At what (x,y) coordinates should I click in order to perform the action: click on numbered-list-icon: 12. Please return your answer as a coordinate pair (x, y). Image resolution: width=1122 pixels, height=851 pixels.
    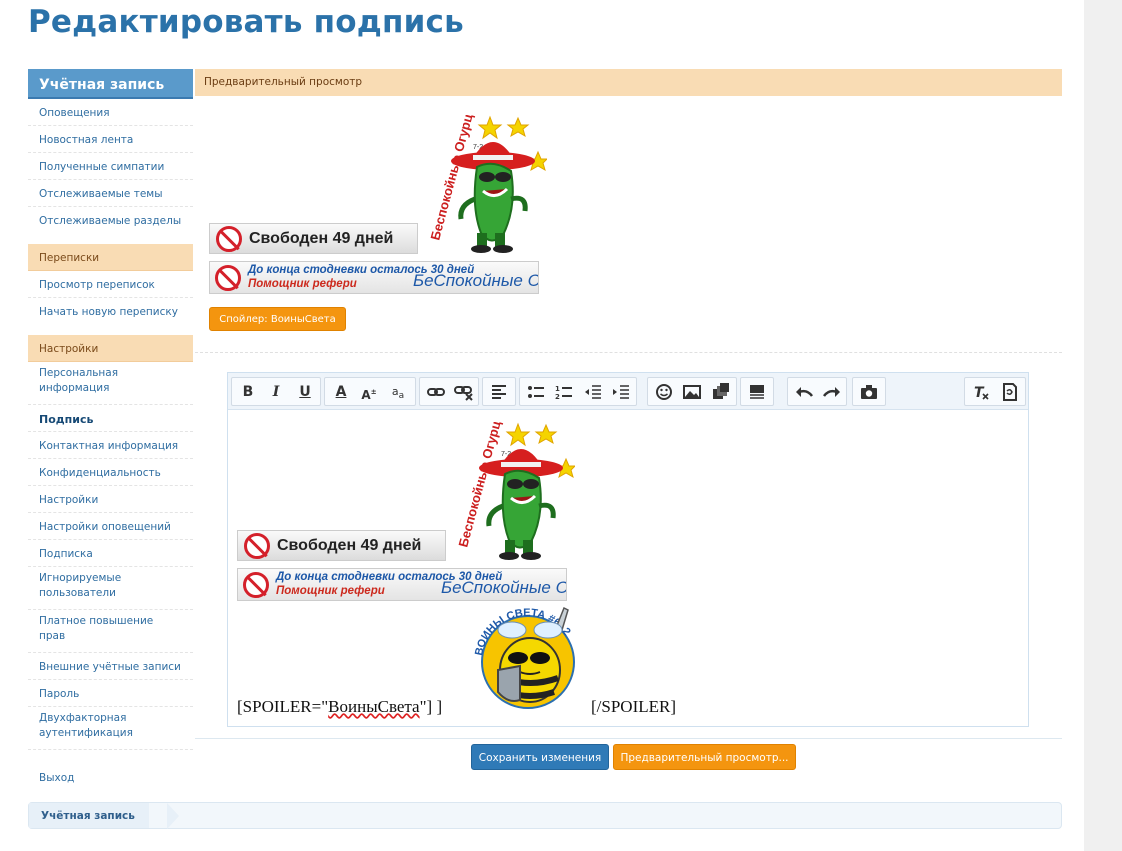
    Looking at the image, I should click on (564, 392).